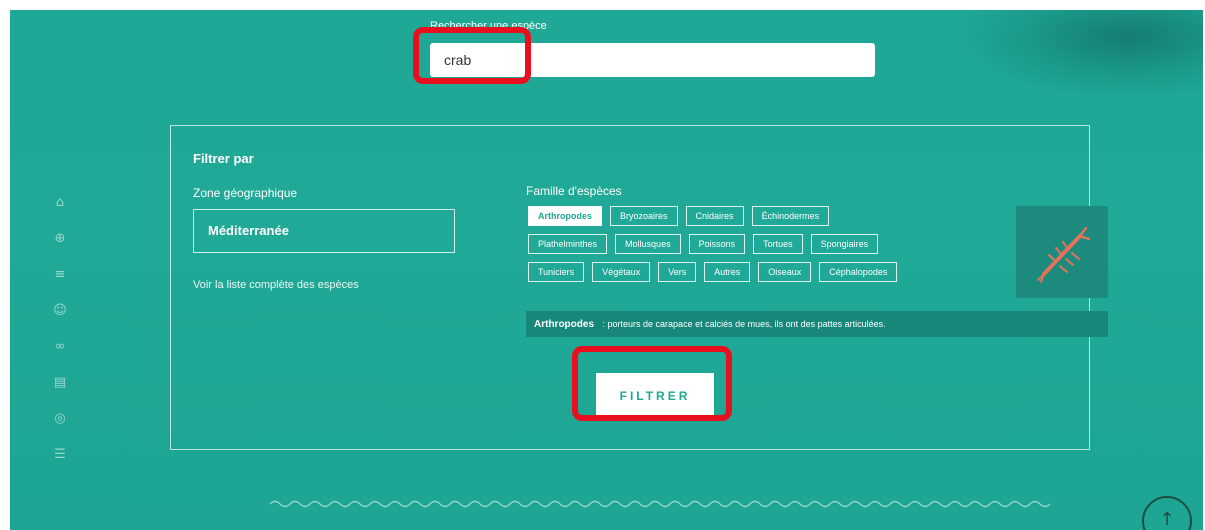 Image resolution: width=1205 pixels, height=530 pixels. I want to click on crustacean-icon, so click(1064, 254).